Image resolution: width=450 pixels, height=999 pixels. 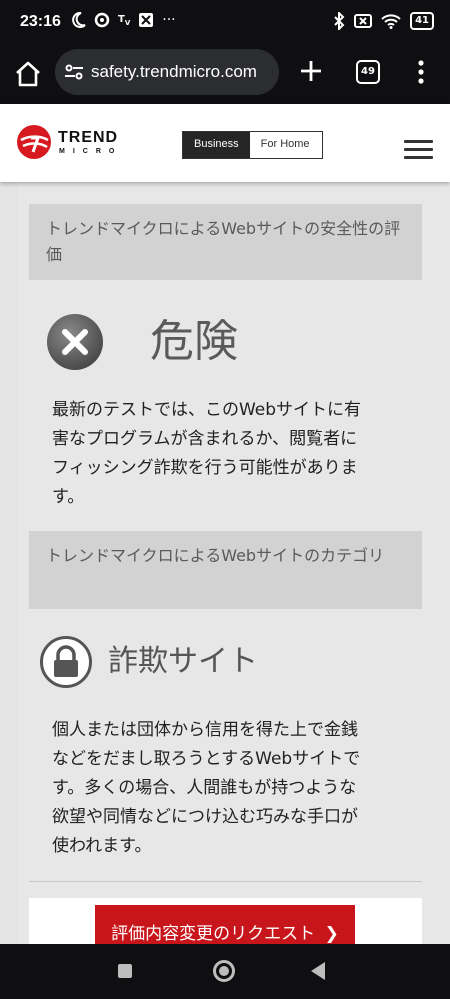 What do you see at coordinates (213, 934) in the screenshot?
I see `request-button-label: 評価内容変更のリクエスト` at bounding box center [213, 934].